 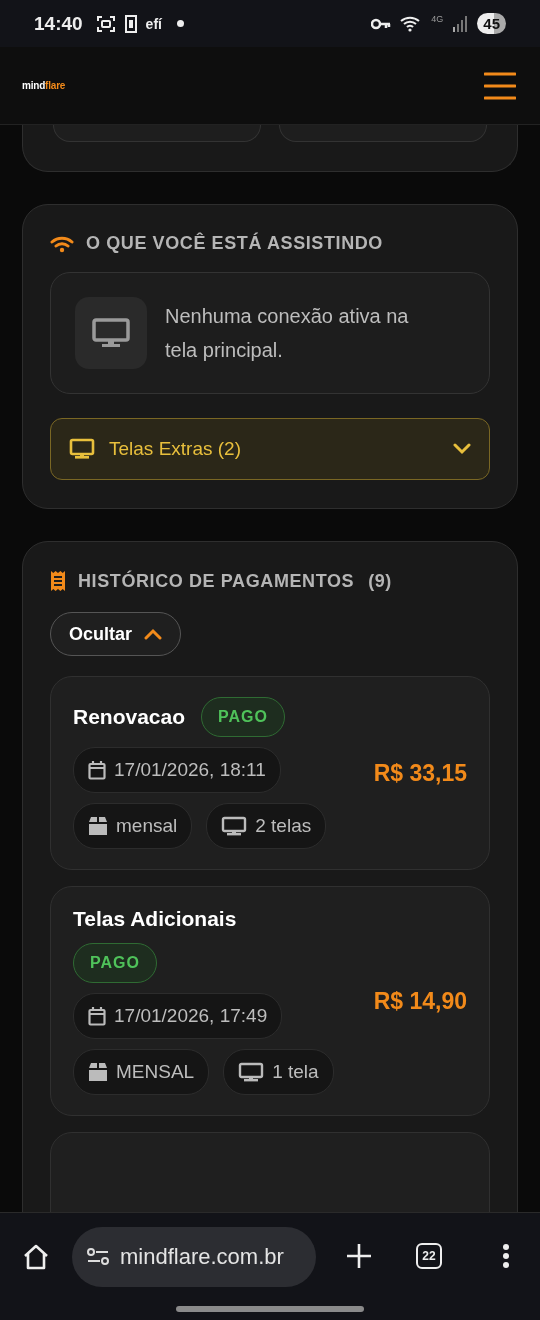 What do you see at coordinates (130, 23) in the screenshot?
I see `sim-card-icon` at bounding box center [130, 23].